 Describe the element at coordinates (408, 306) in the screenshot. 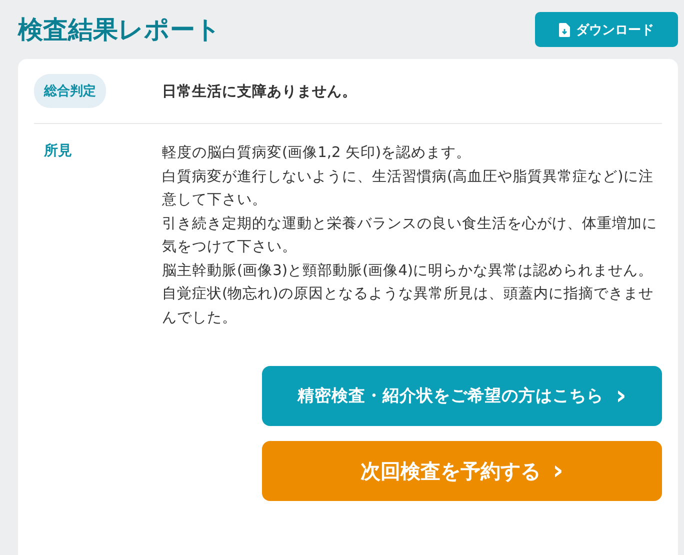

I see `finding-text: 自覚症状(物忘れ)の原因となるような異常所見は、頭蓋内に指摘できませんでした。` at that location.